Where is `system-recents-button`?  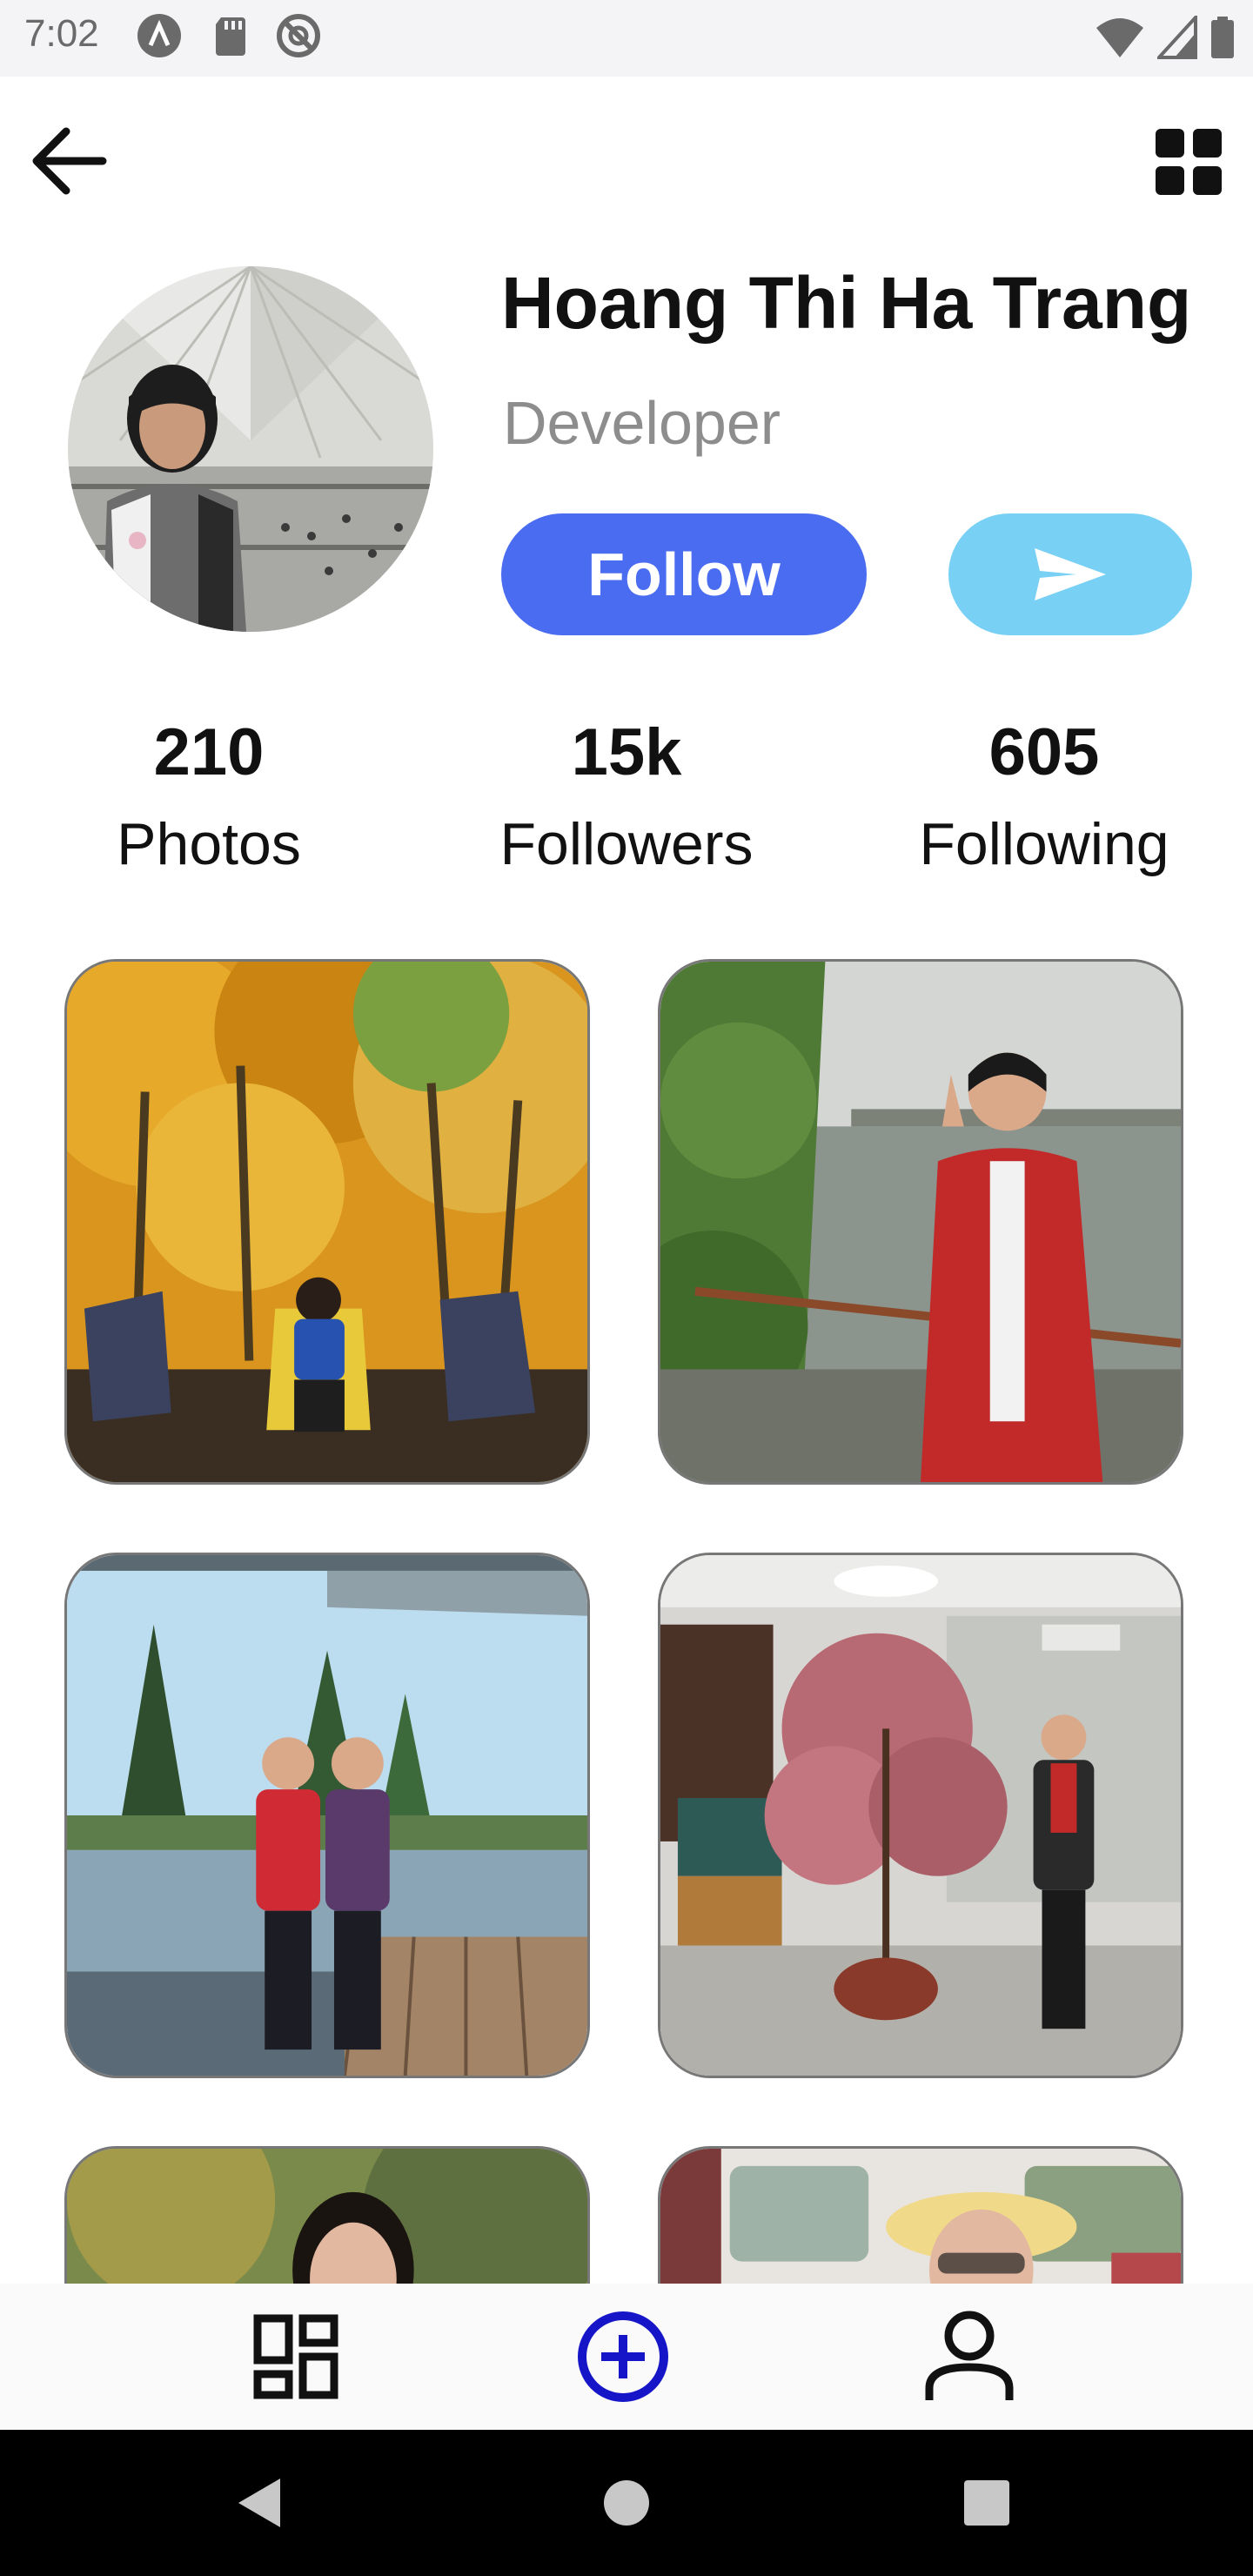 system-recents-button is located at coordinates (987, 2503).